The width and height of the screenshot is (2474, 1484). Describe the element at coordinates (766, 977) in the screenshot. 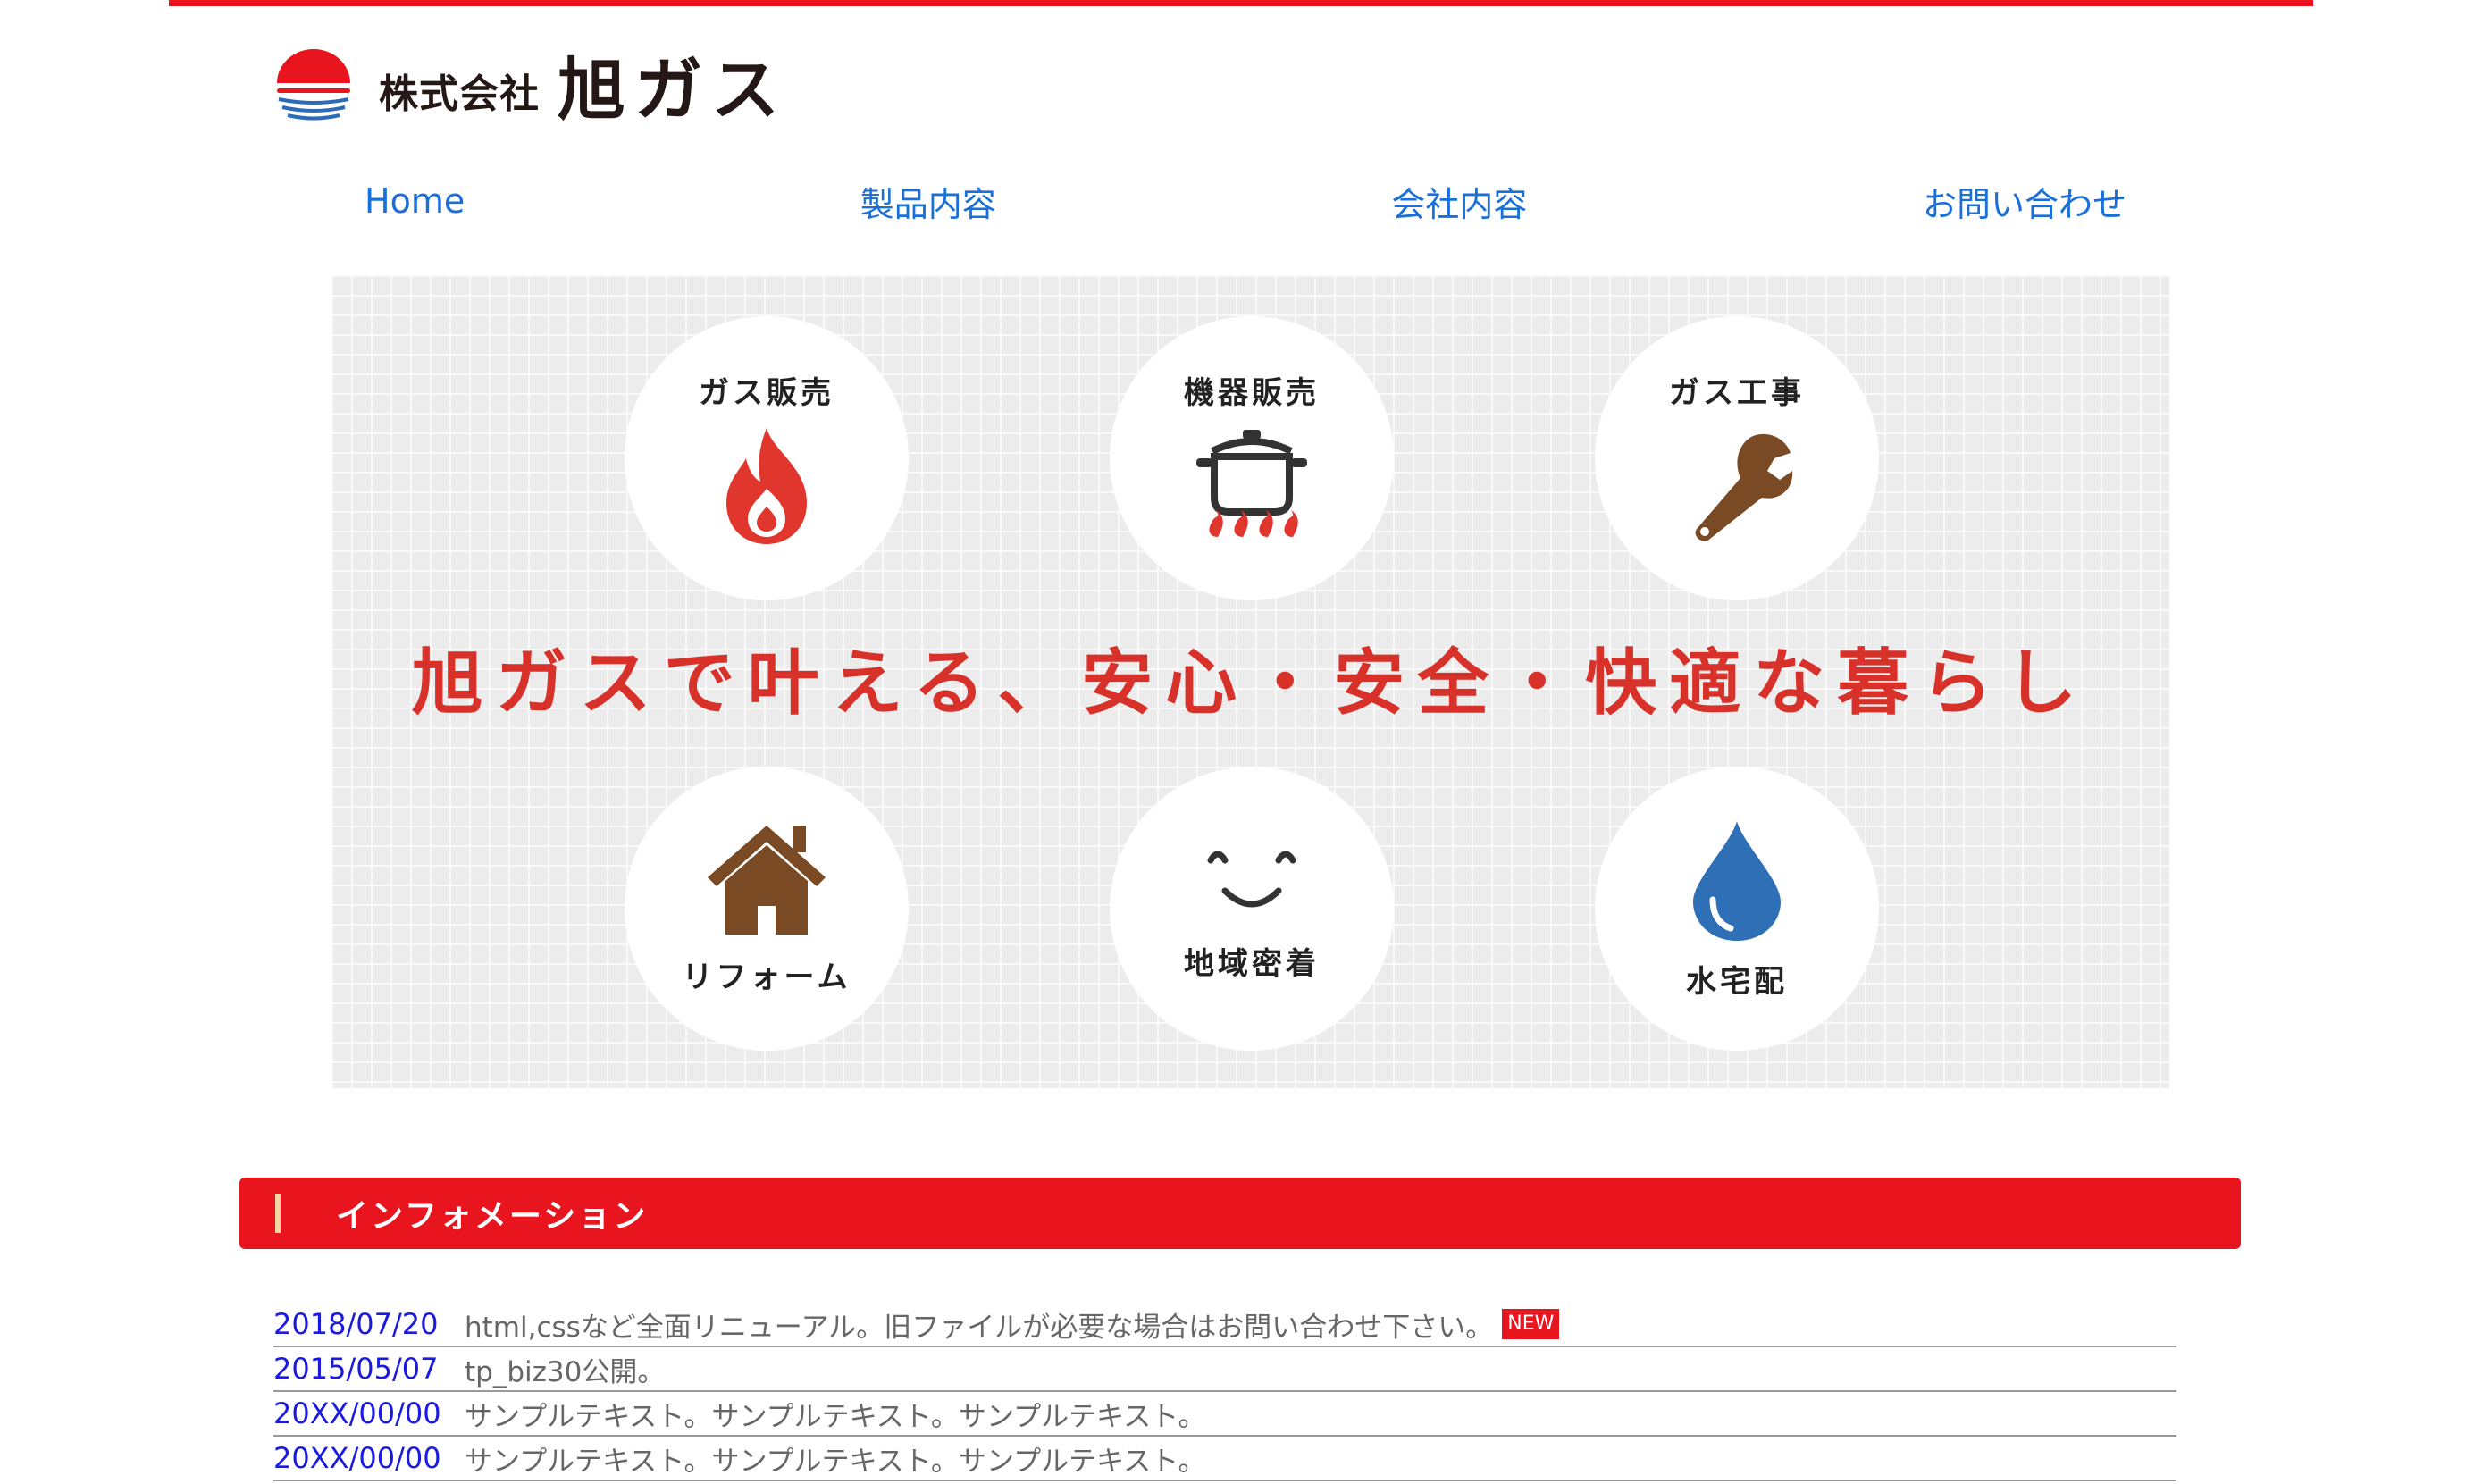

I see `service-label: リフォーム` at that location.